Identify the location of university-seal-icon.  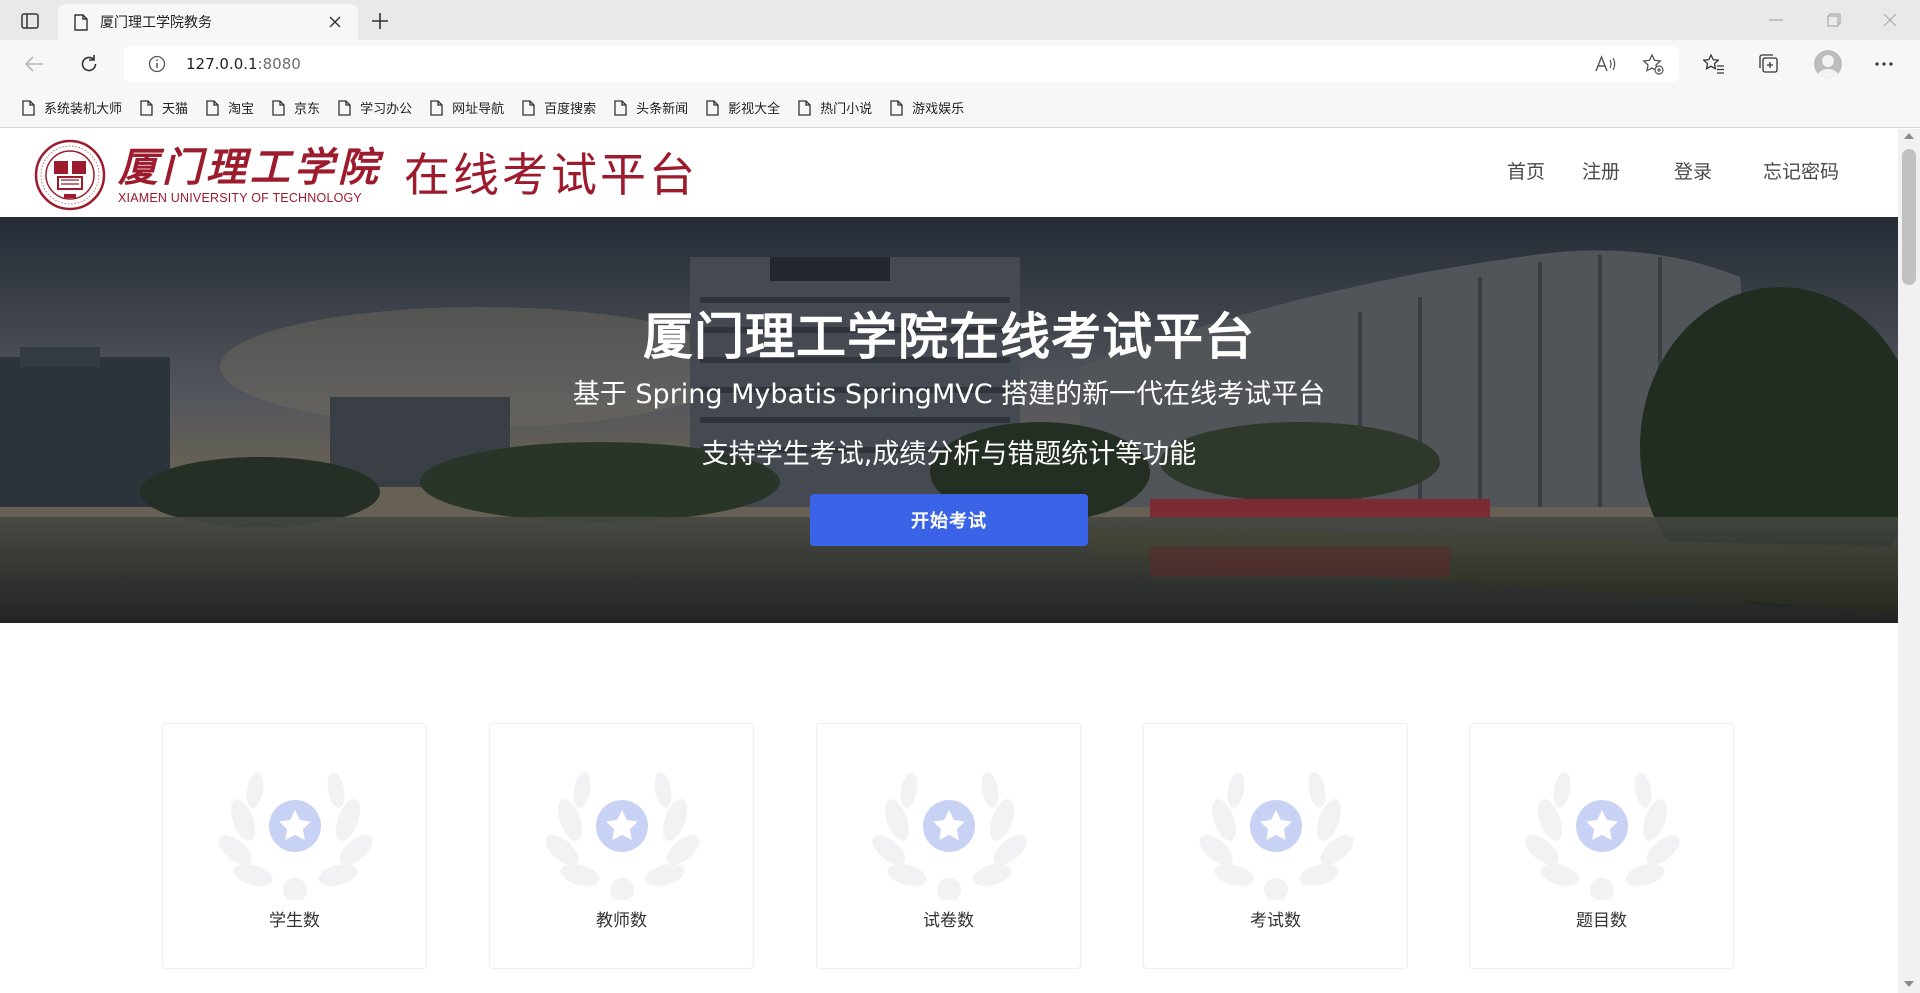
(70, 175).